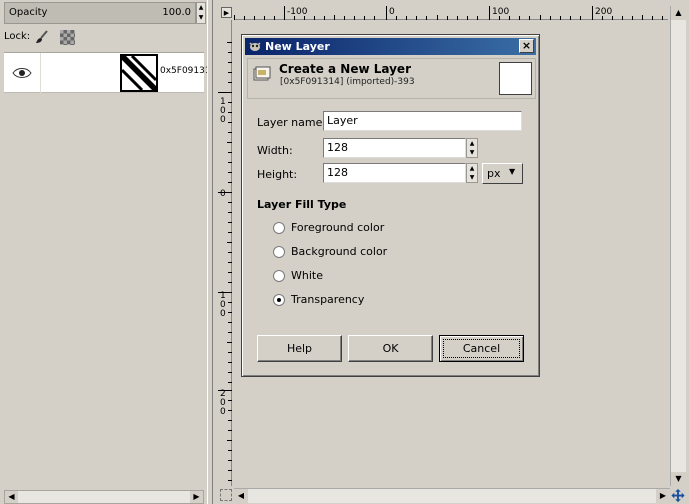  What do you see at coordinates (185, 71) in the screenshot?
I see `layer-name: 0x5F09131` at bounding box center [185, 71].